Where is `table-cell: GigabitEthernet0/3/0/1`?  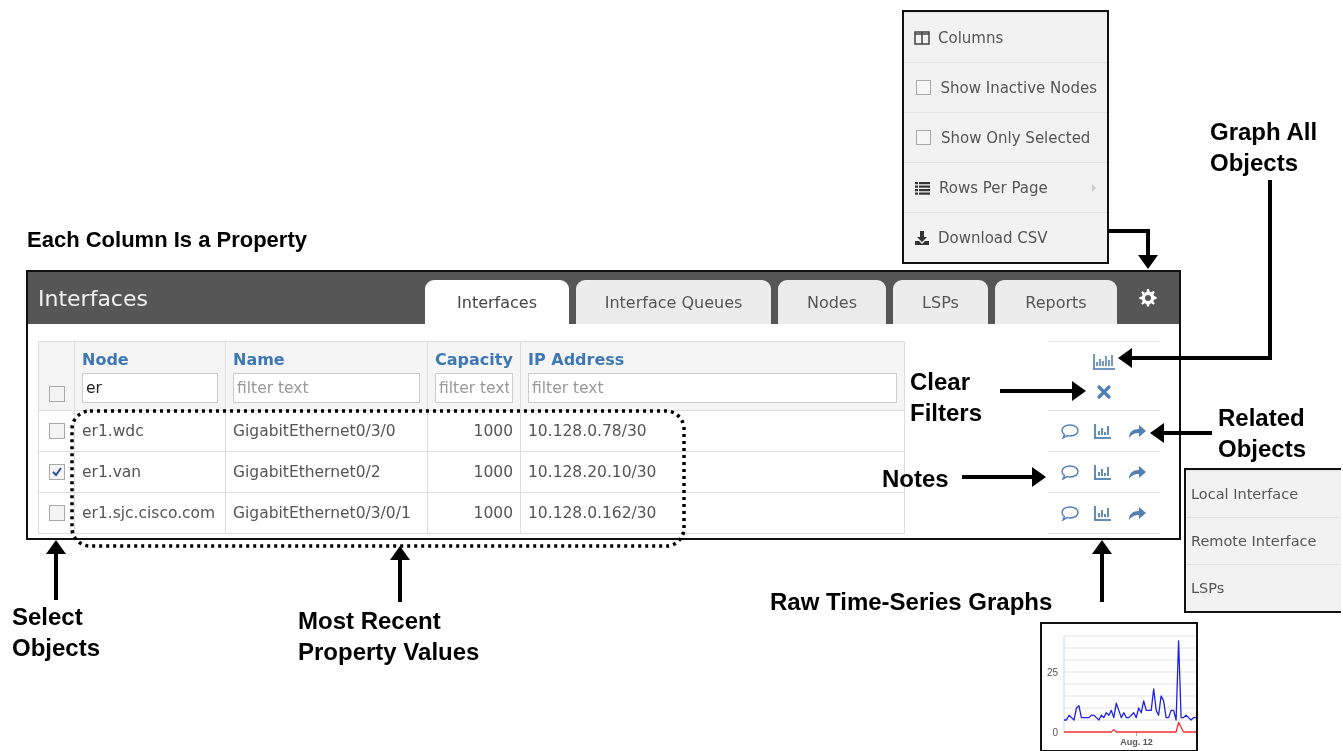
table-cell: GigabitEthernet0/3/0/1 is located at coordinates (322, 513).